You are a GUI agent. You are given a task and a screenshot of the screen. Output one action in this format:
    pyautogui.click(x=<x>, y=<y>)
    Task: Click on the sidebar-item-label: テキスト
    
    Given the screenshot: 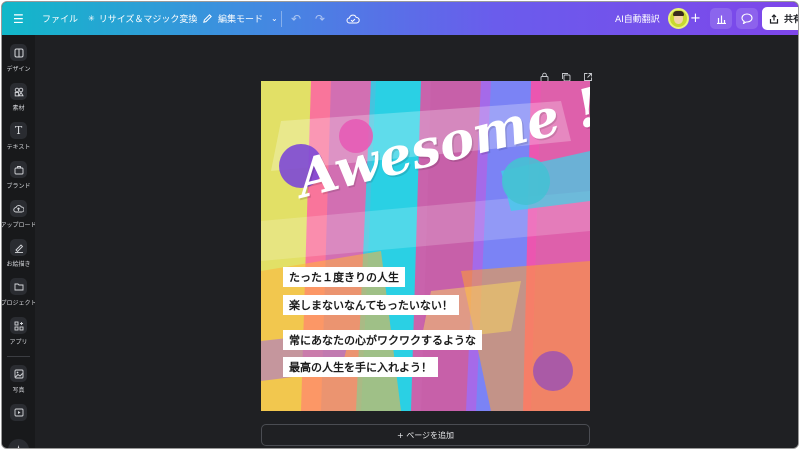 What is the action you would take?
    pyautogui.click(x=18, y=147)
    